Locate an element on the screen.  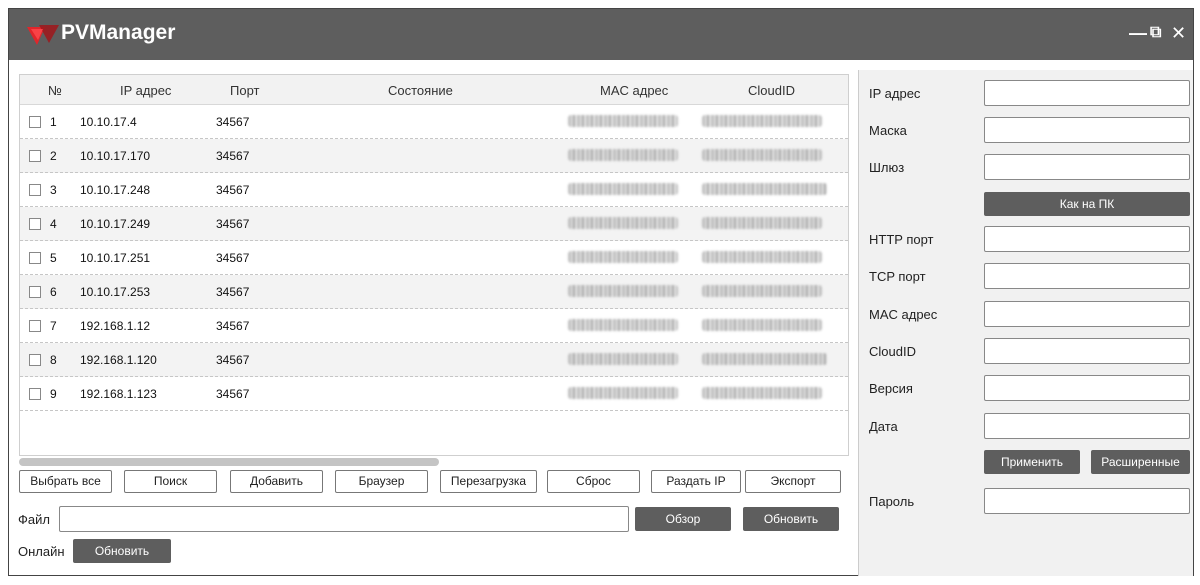
reset-button: Сброс is located at coordinates (593, 481).